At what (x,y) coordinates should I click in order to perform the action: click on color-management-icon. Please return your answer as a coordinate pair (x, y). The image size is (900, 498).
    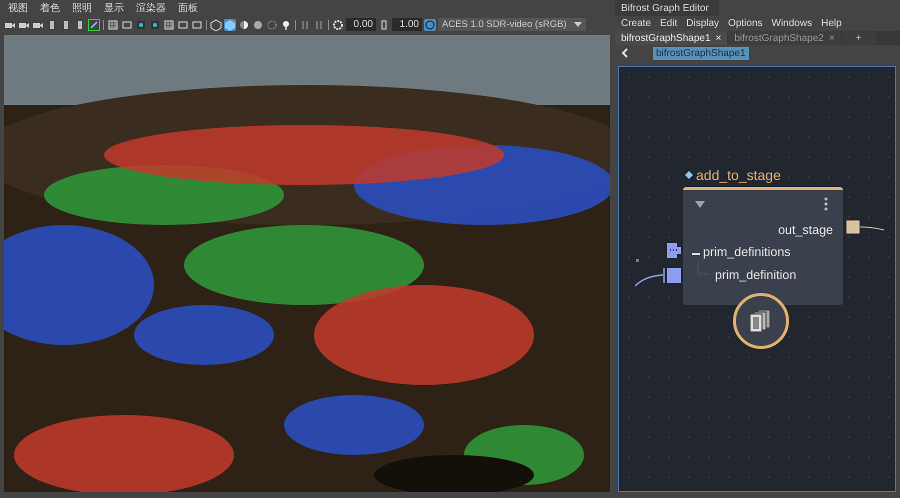
    Looking at the image, I should click on (430, 24).